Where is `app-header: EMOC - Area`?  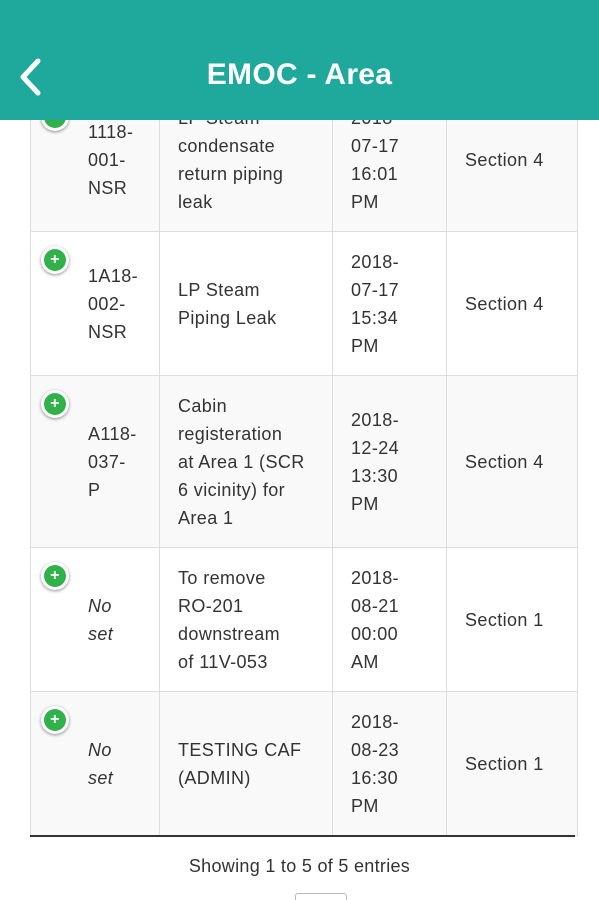 app-header: EMOC - Area is located at coordinates (299, 60).